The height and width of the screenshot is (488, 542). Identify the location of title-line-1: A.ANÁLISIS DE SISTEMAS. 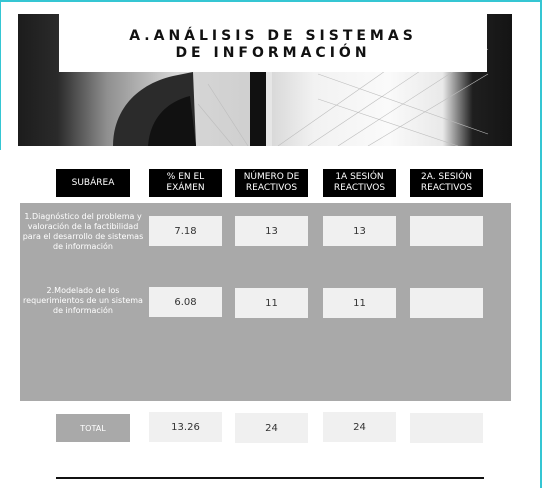
(273, 36).